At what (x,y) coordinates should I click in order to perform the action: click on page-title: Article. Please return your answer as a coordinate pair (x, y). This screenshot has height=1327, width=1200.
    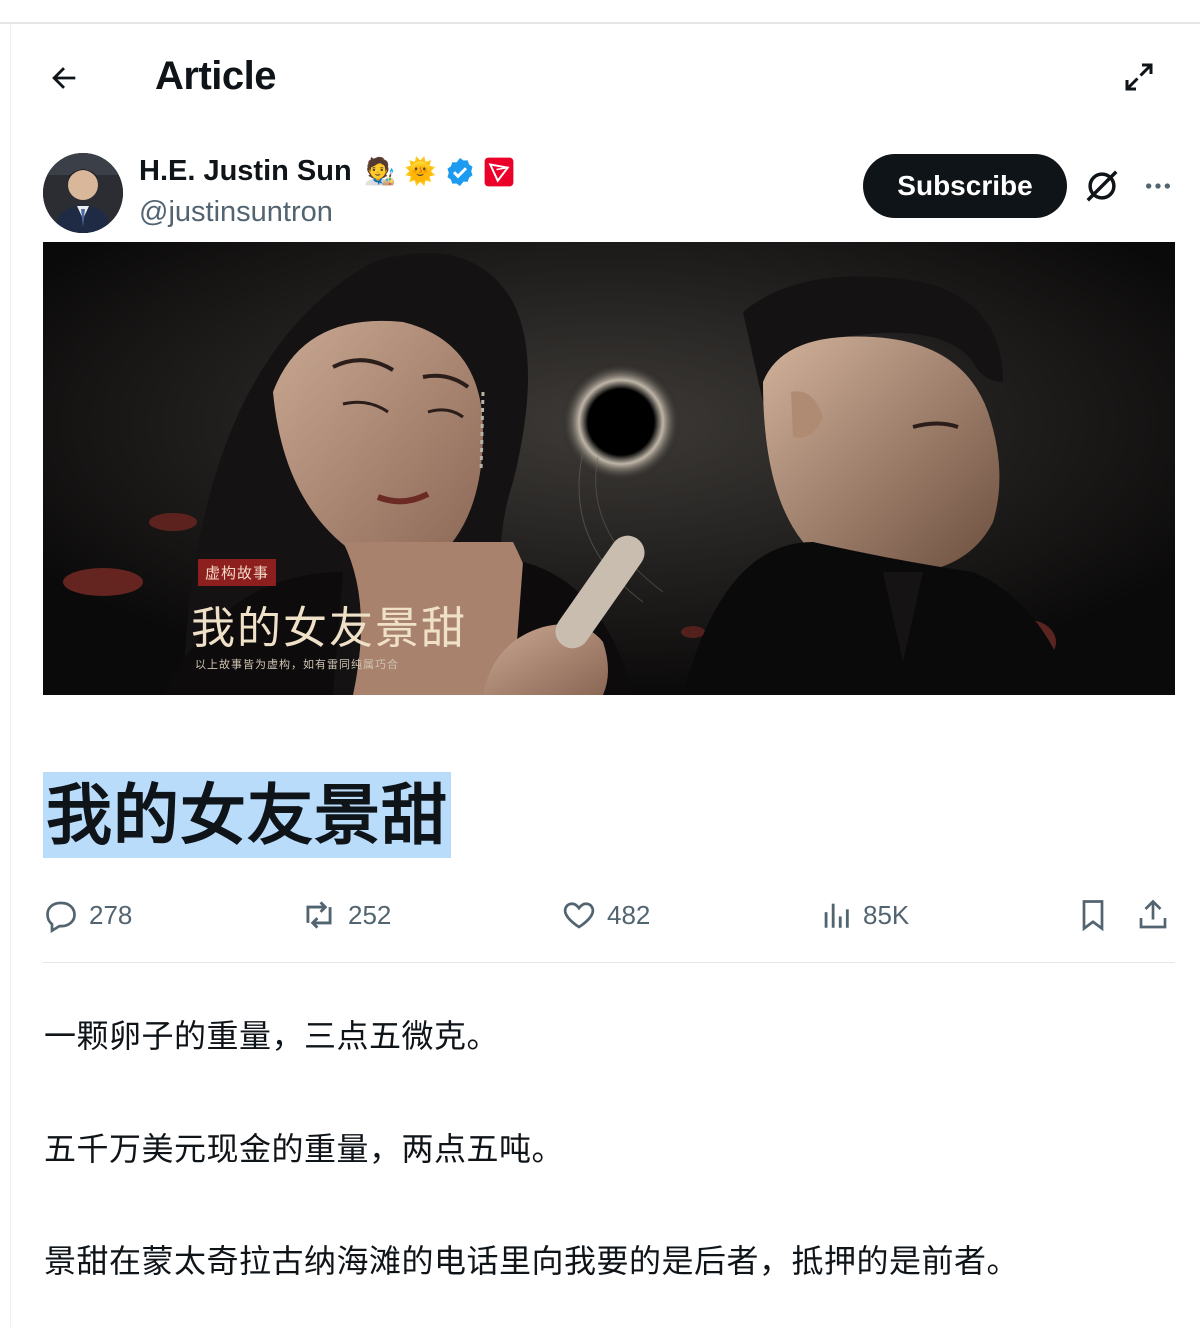
    Looking at the image, I should click on (216, 76).